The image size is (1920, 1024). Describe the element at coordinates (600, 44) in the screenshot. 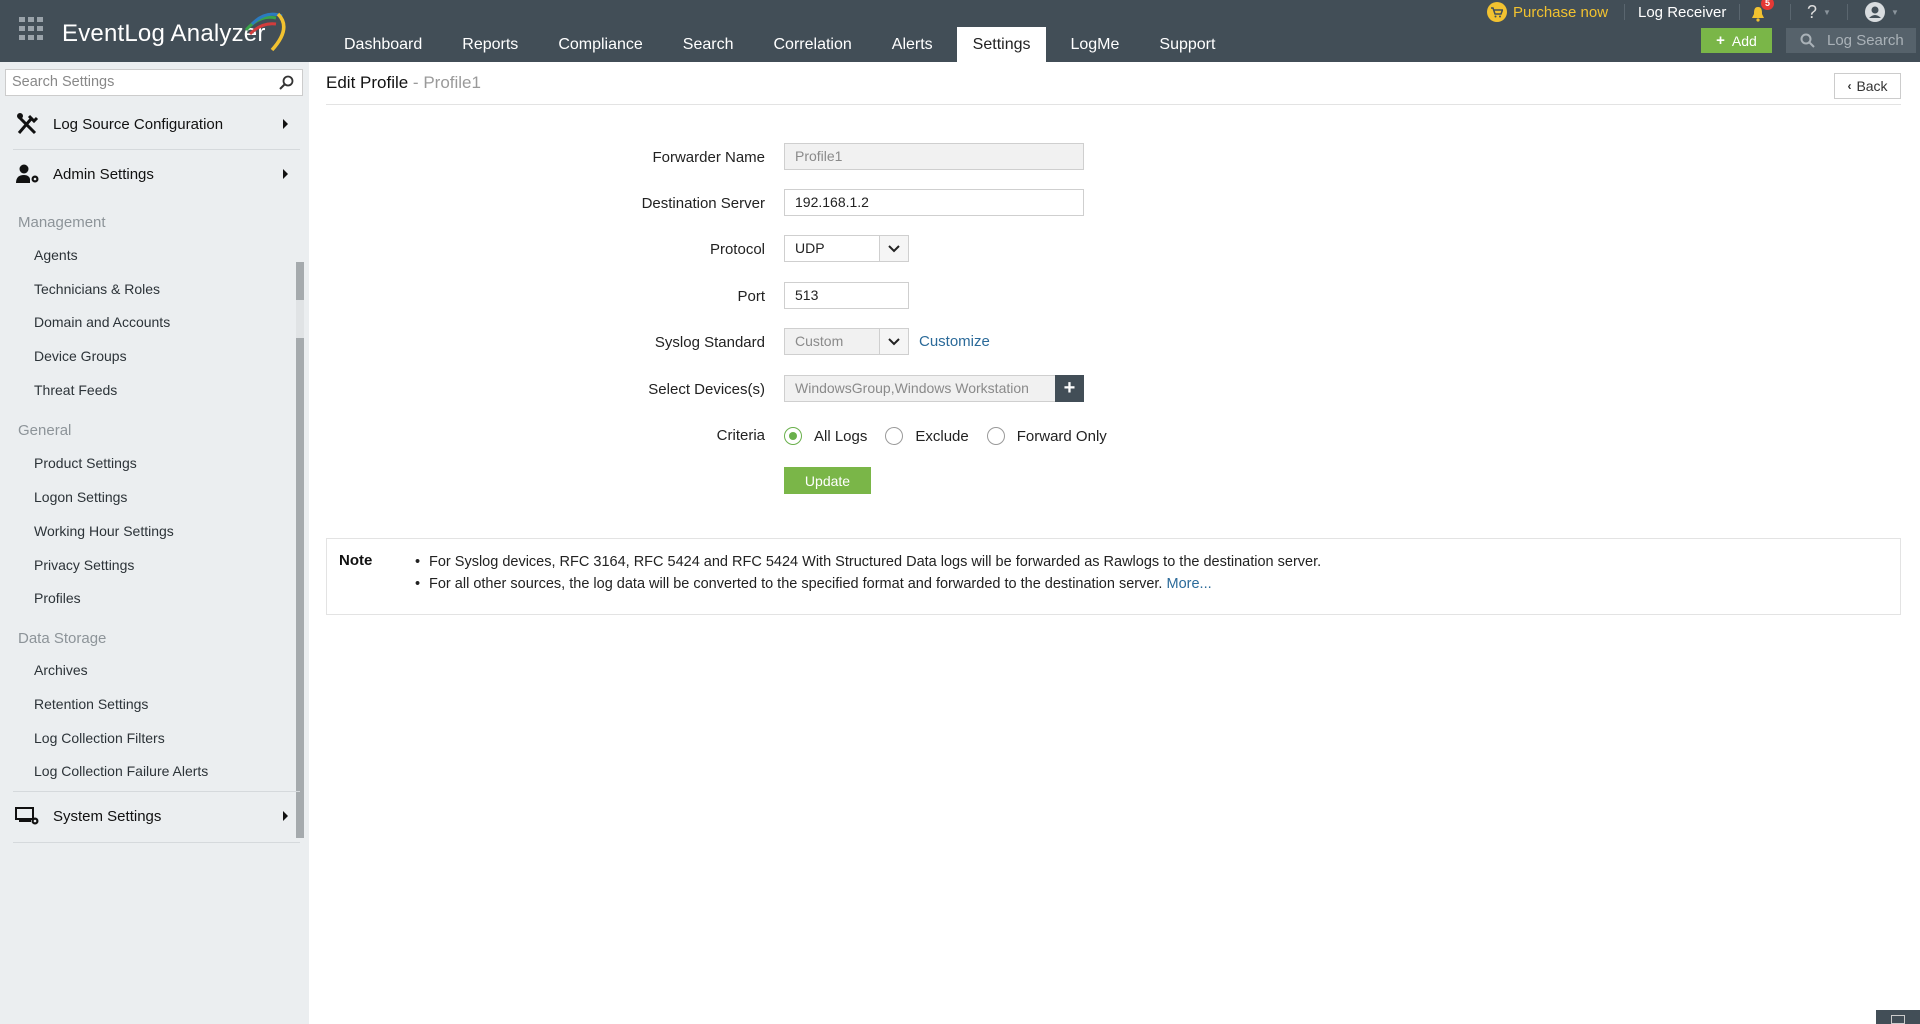

I see `nav-compliance: Compliance` at that location.